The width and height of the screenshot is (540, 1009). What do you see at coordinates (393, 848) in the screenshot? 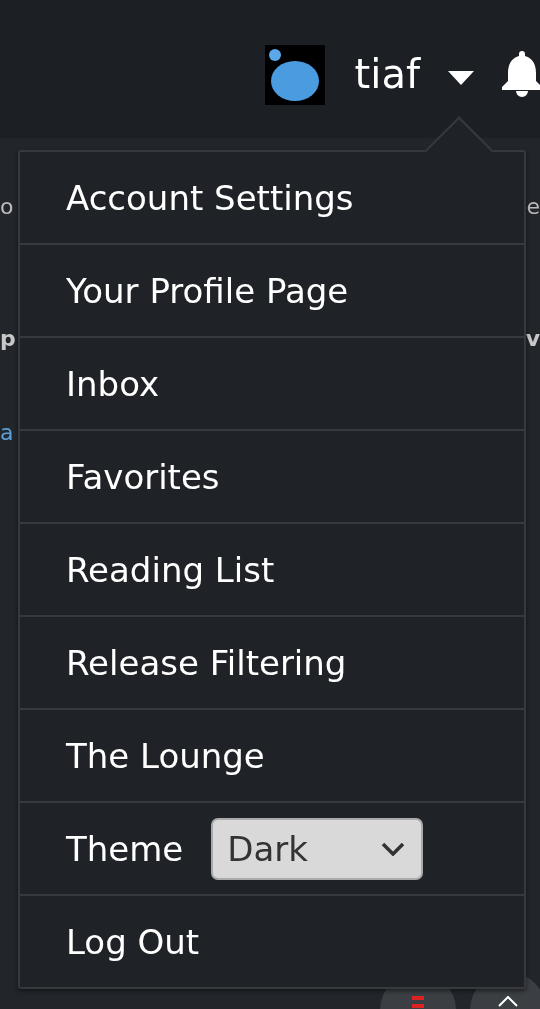
I see `chevron-down-icon` at bounding box center [393, 848].